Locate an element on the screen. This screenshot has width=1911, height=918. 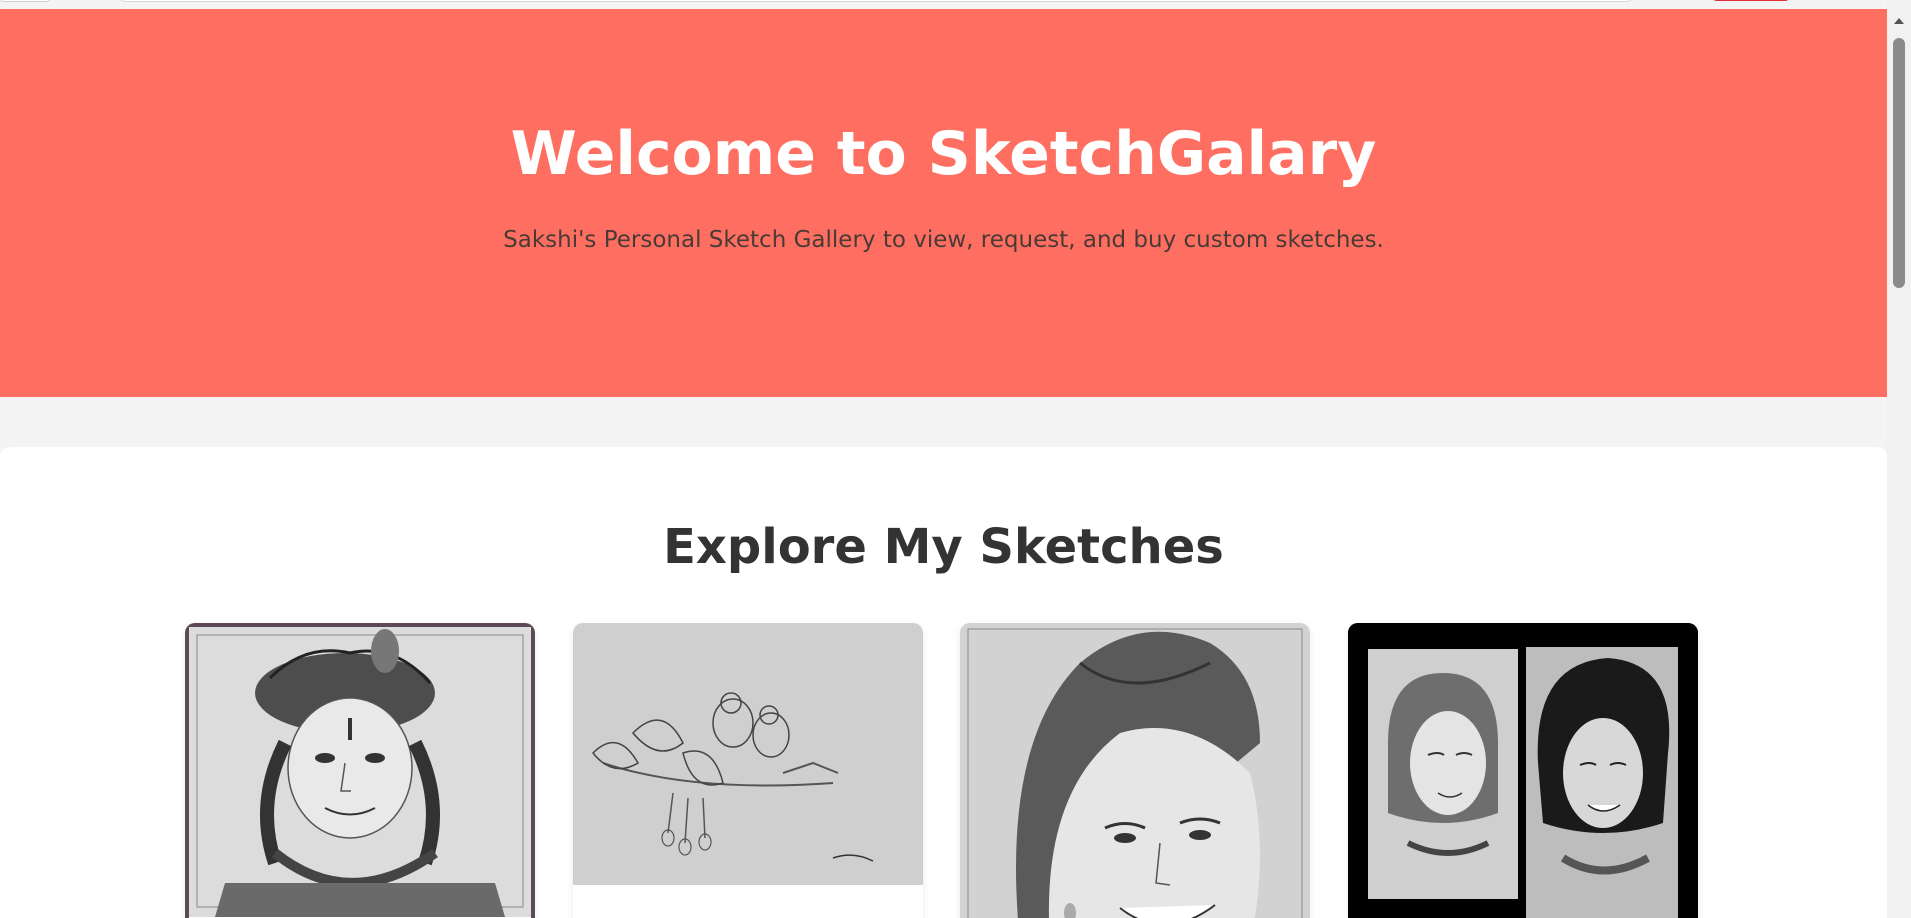
sketch-card-comparison is located at coordinates (1523, 770).